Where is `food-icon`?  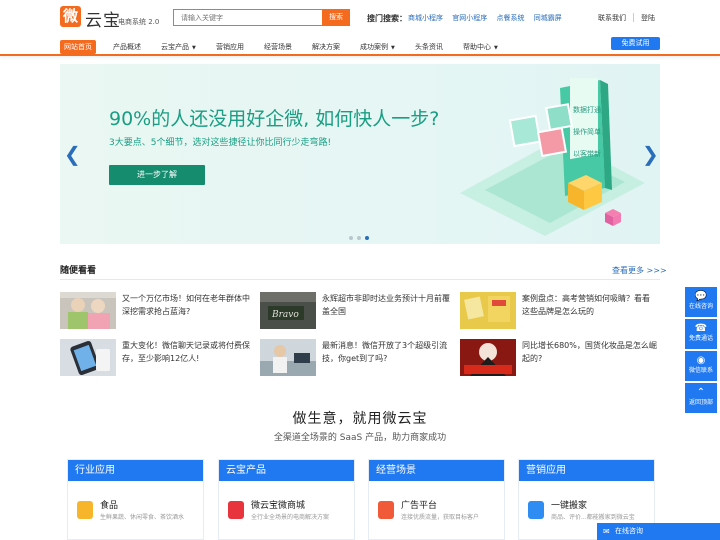 food-icon is located at coordinates (85, 510).